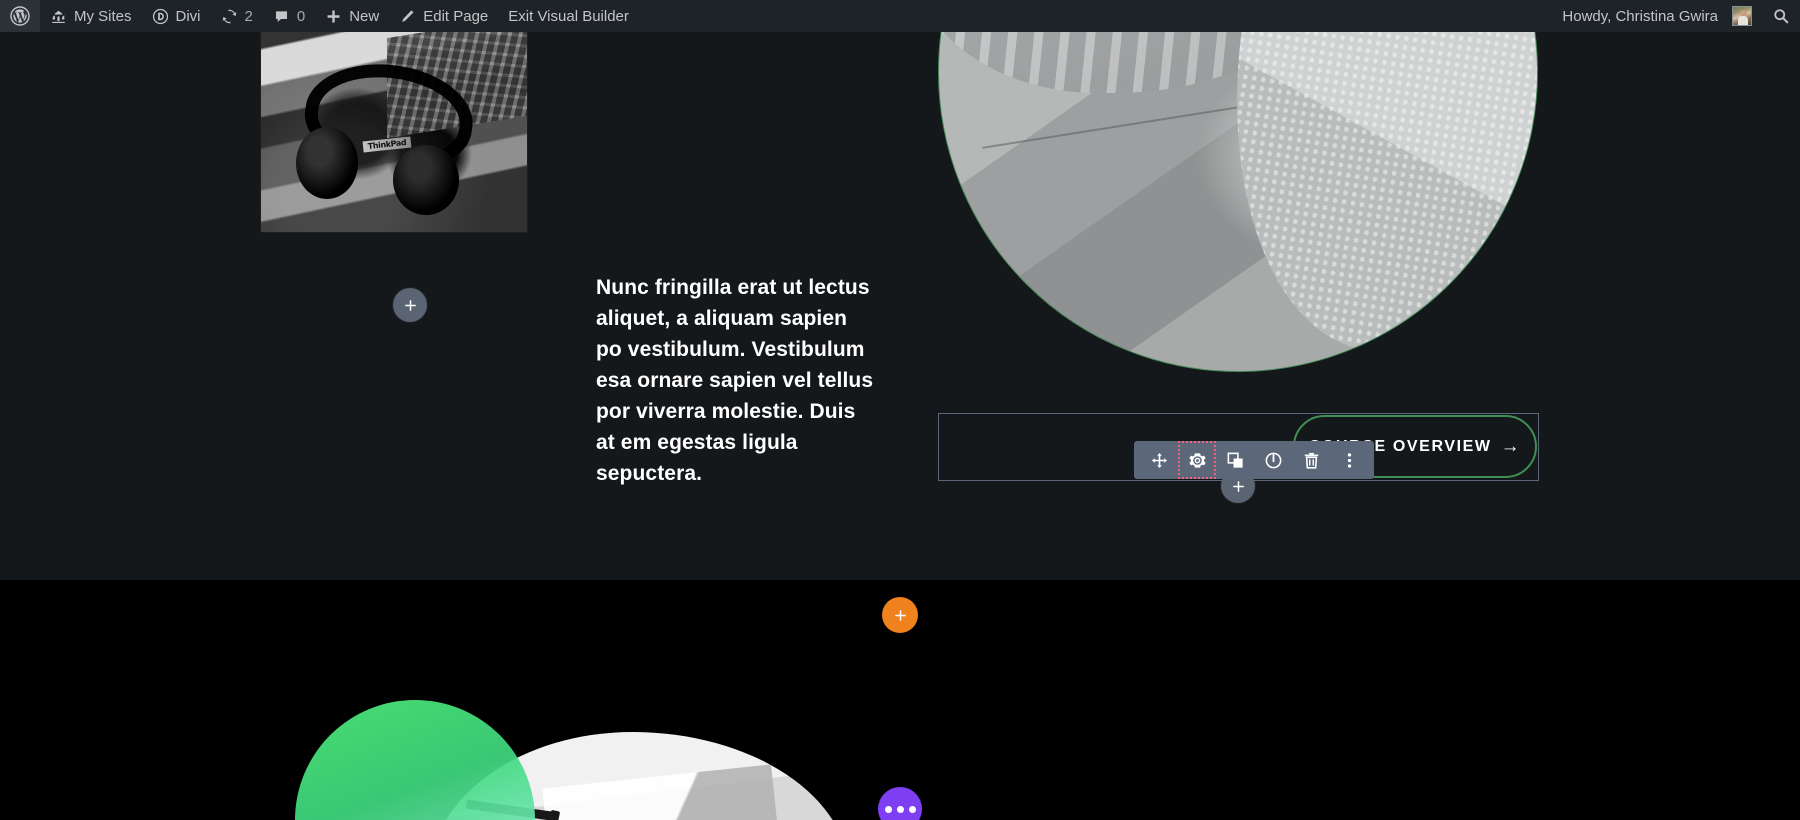 The width and height of the screenshot is (1800, 820). I want to click on admin-bar-item-my-sites: My Sites, so click(91, 16).